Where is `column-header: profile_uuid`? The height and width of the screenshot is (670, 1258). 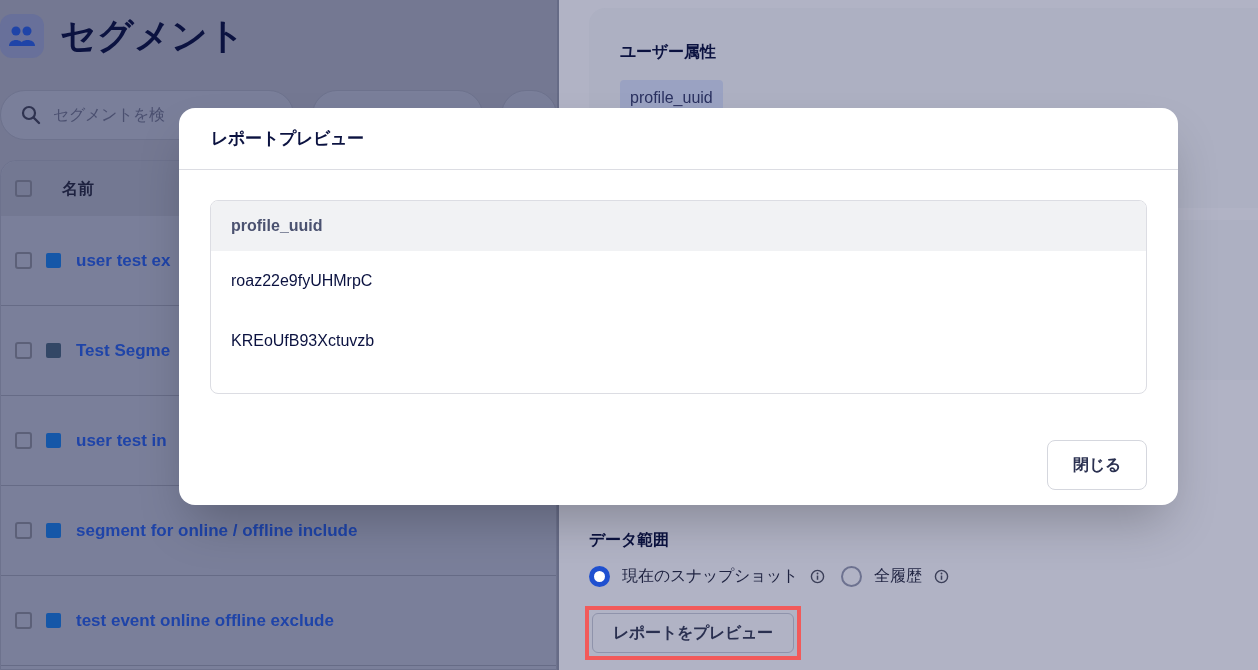 column-header: profile_uuid is located at coordinates (277, 226).